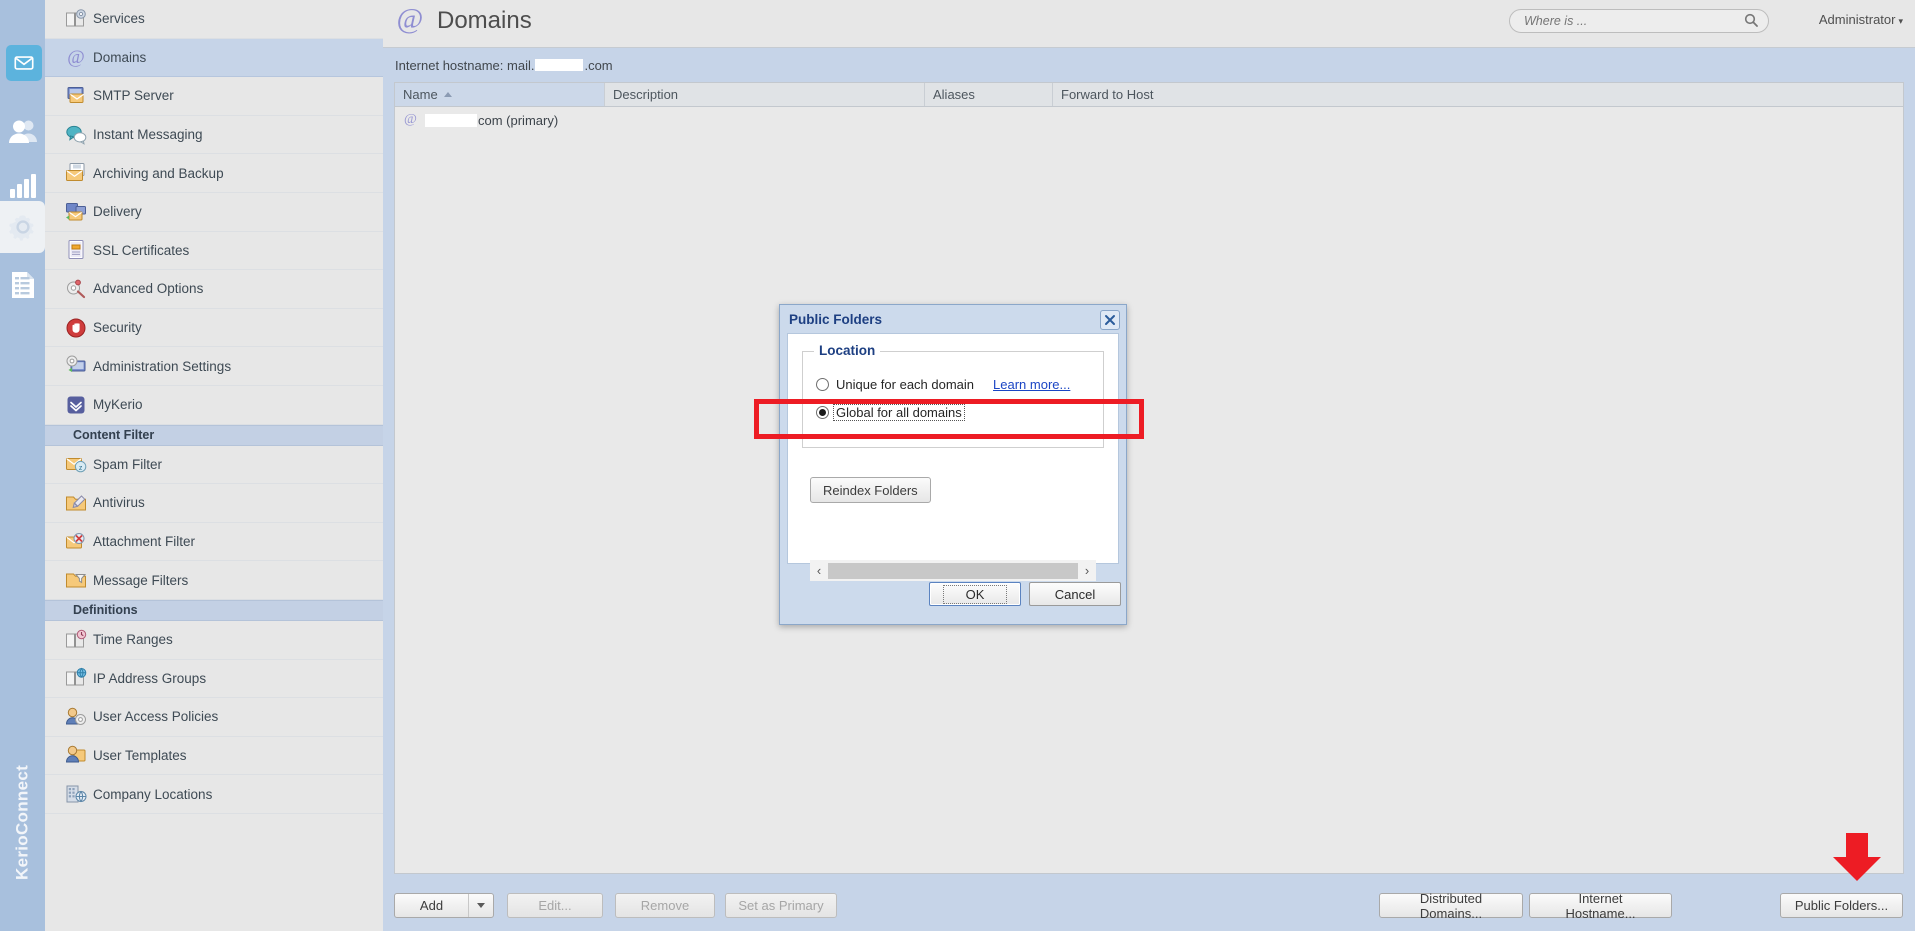 The width and height of the screenshot is (1915, 931). Describe the element at coordinates (214, 135) in the screenshot. I see `sidebar-item-instant-messaging: Instant Messaging` at that location.